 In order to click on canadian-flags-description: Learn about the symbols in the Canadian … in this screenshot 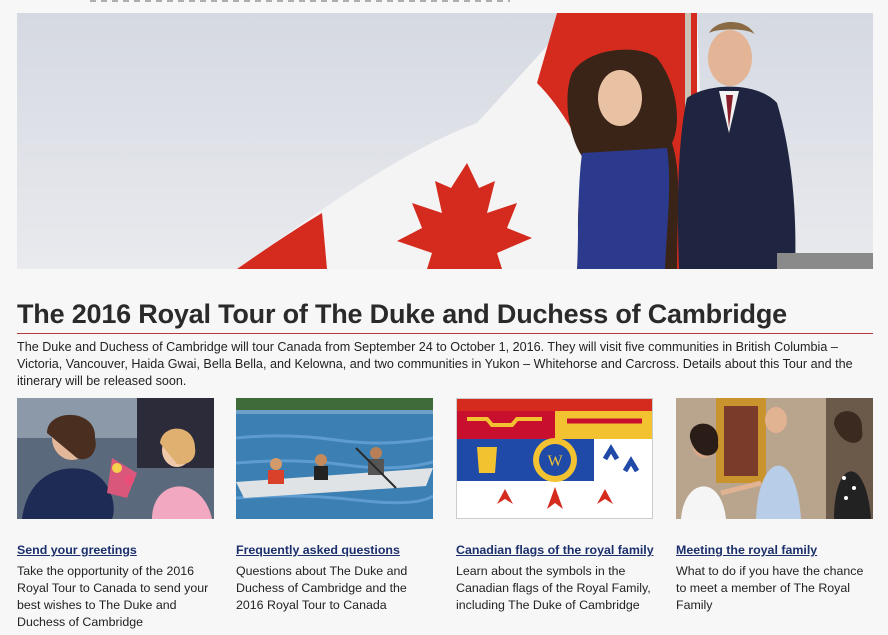, I will do `click(553, 588)`.